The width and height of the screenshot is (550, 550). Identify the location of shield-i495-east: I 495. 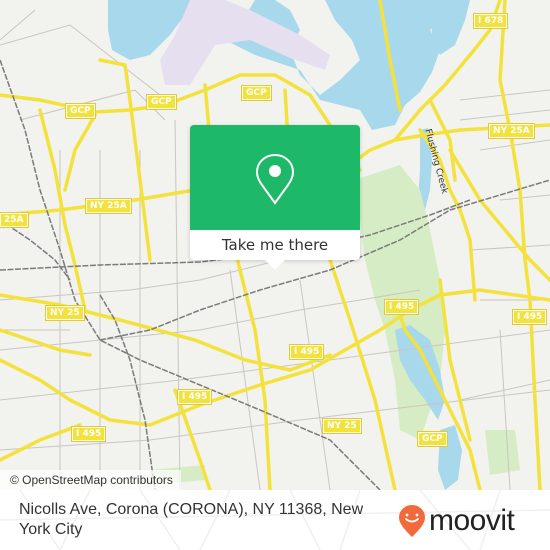
(529, 317).